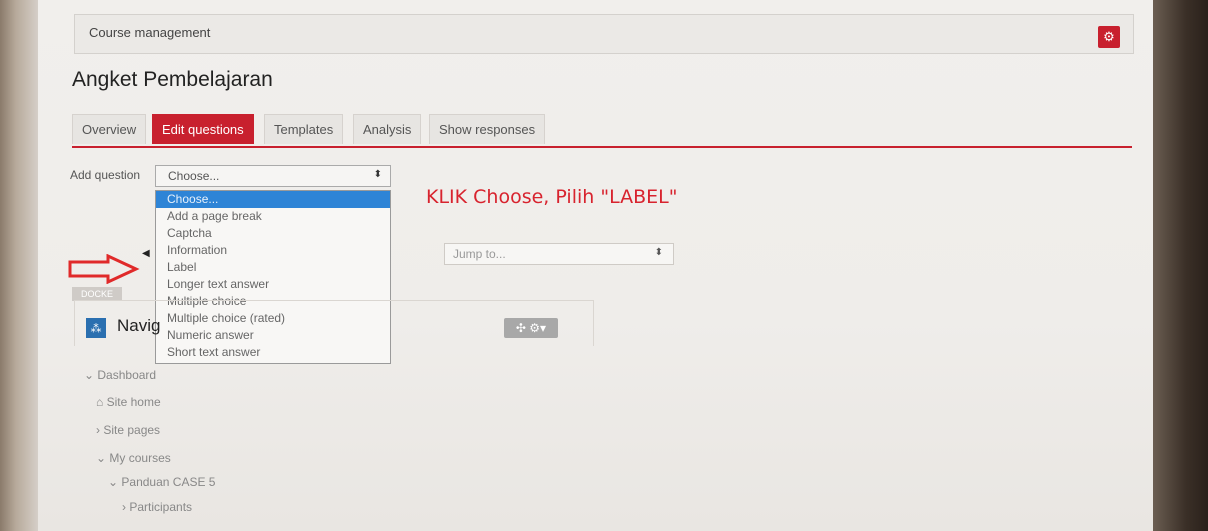 The height and width of the screenshot is (531, 1208). I want to click on sitemap-icon: ⁂, so click(96, 328).